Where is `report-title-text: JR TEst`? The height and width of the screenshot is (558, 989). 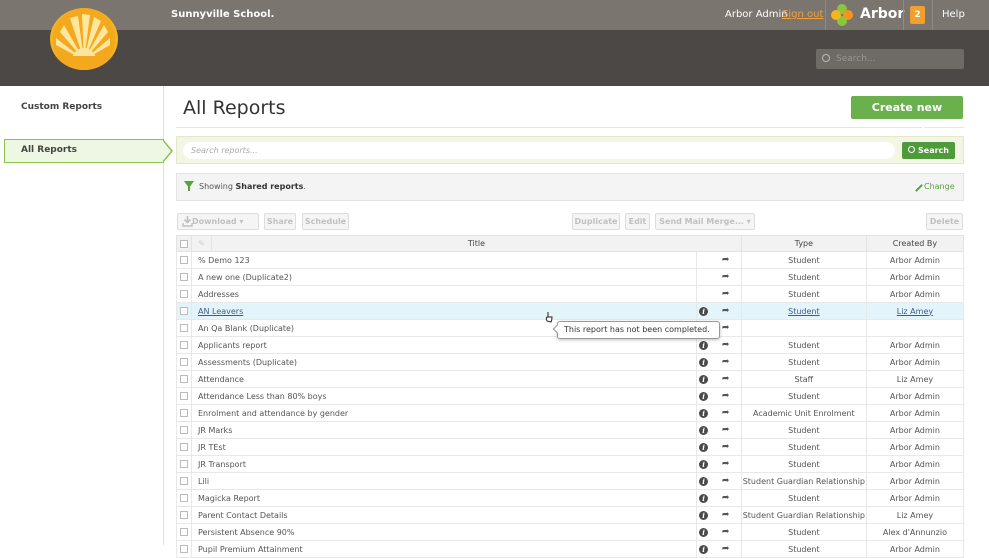
report-title-text: JR TEst is located at coordinates (212, 447).